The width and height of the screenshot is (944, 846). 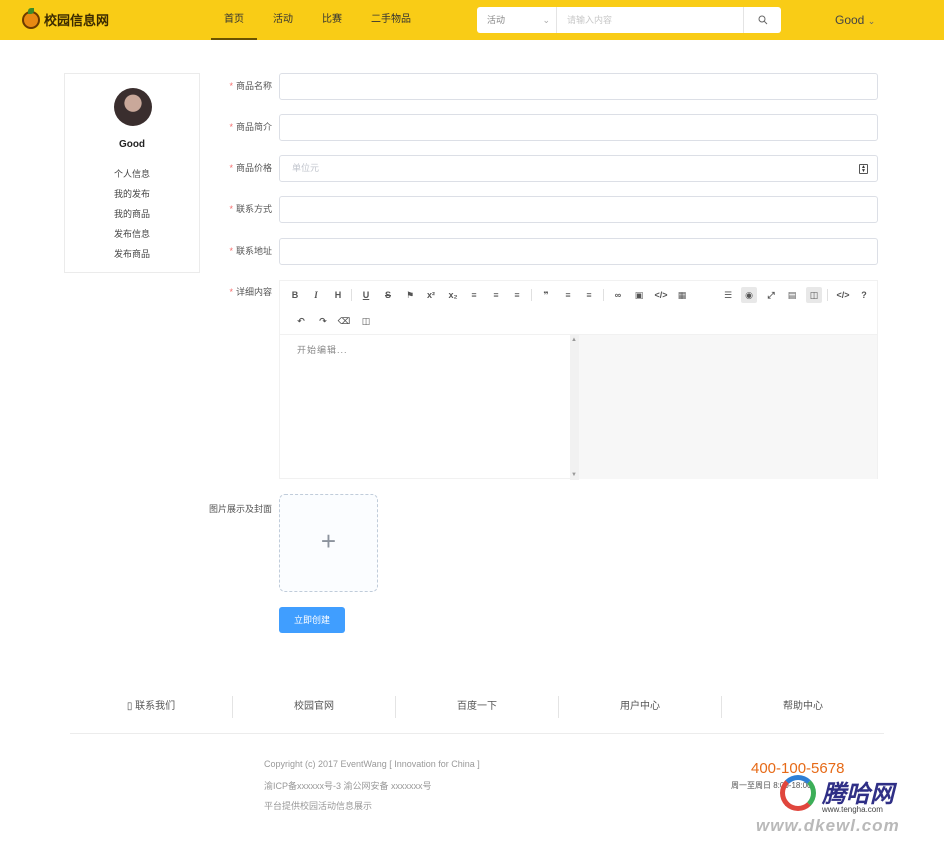 I want to click on italic-icon: I, so click(x=316, y=295).